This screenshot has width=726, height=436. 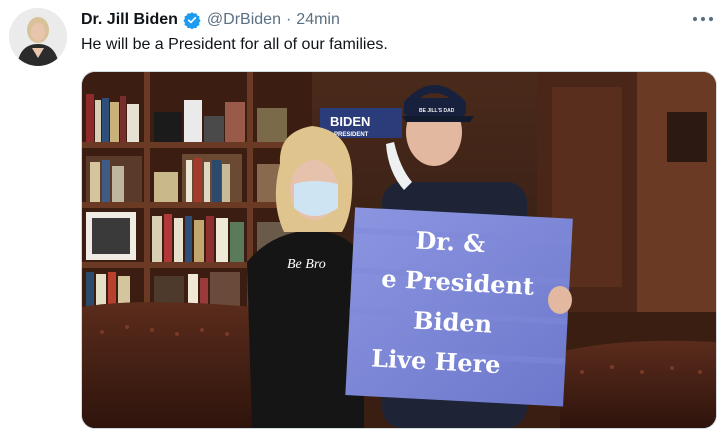 What do you see at coordinates (129, 20) in the screenshot?
I see `display-name: Dr. Jill Biden` at bounding box center [129, 20].